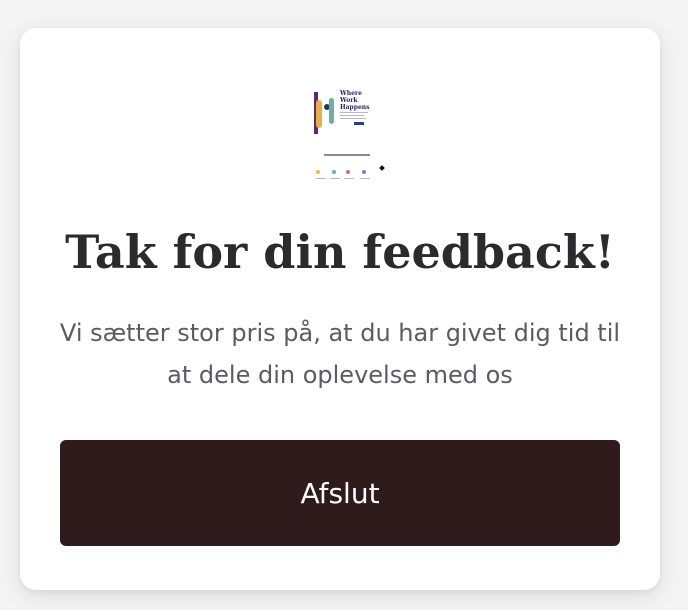 The width and height of the screenshot is (688, 610). Describe the element at coordinates (347, 155) in the screenshot. I see `preview-subheading` at that location.